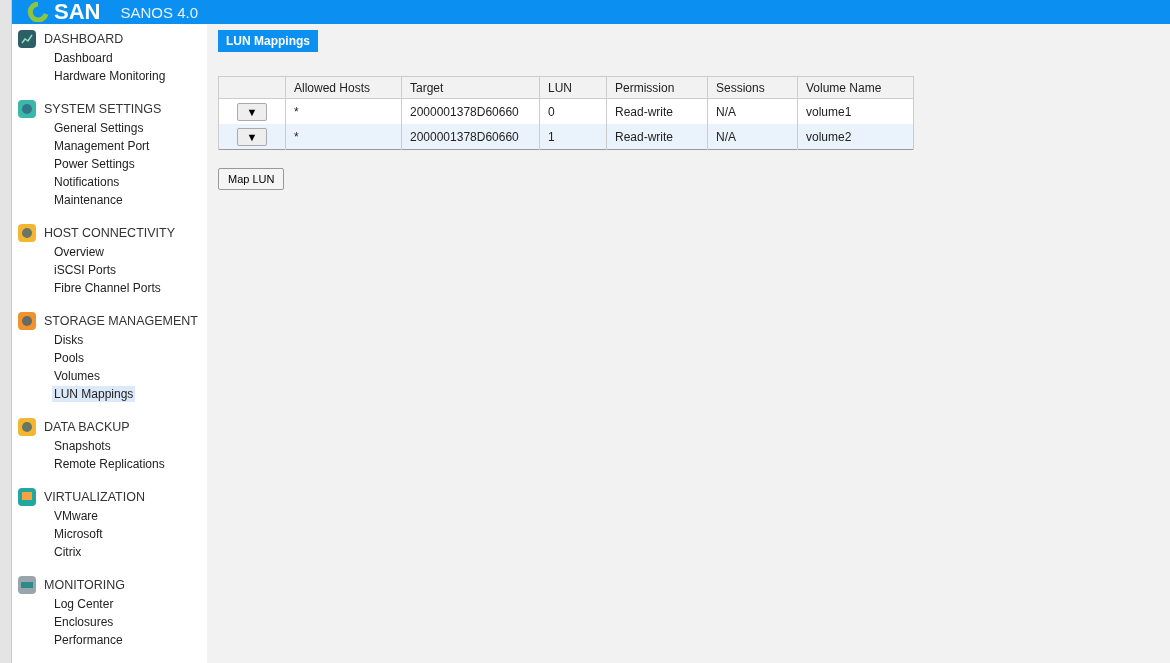  Describe the element at coordinates (159, 12) in the screenshot. I see `product-version: SANOS 4.0` at that location.